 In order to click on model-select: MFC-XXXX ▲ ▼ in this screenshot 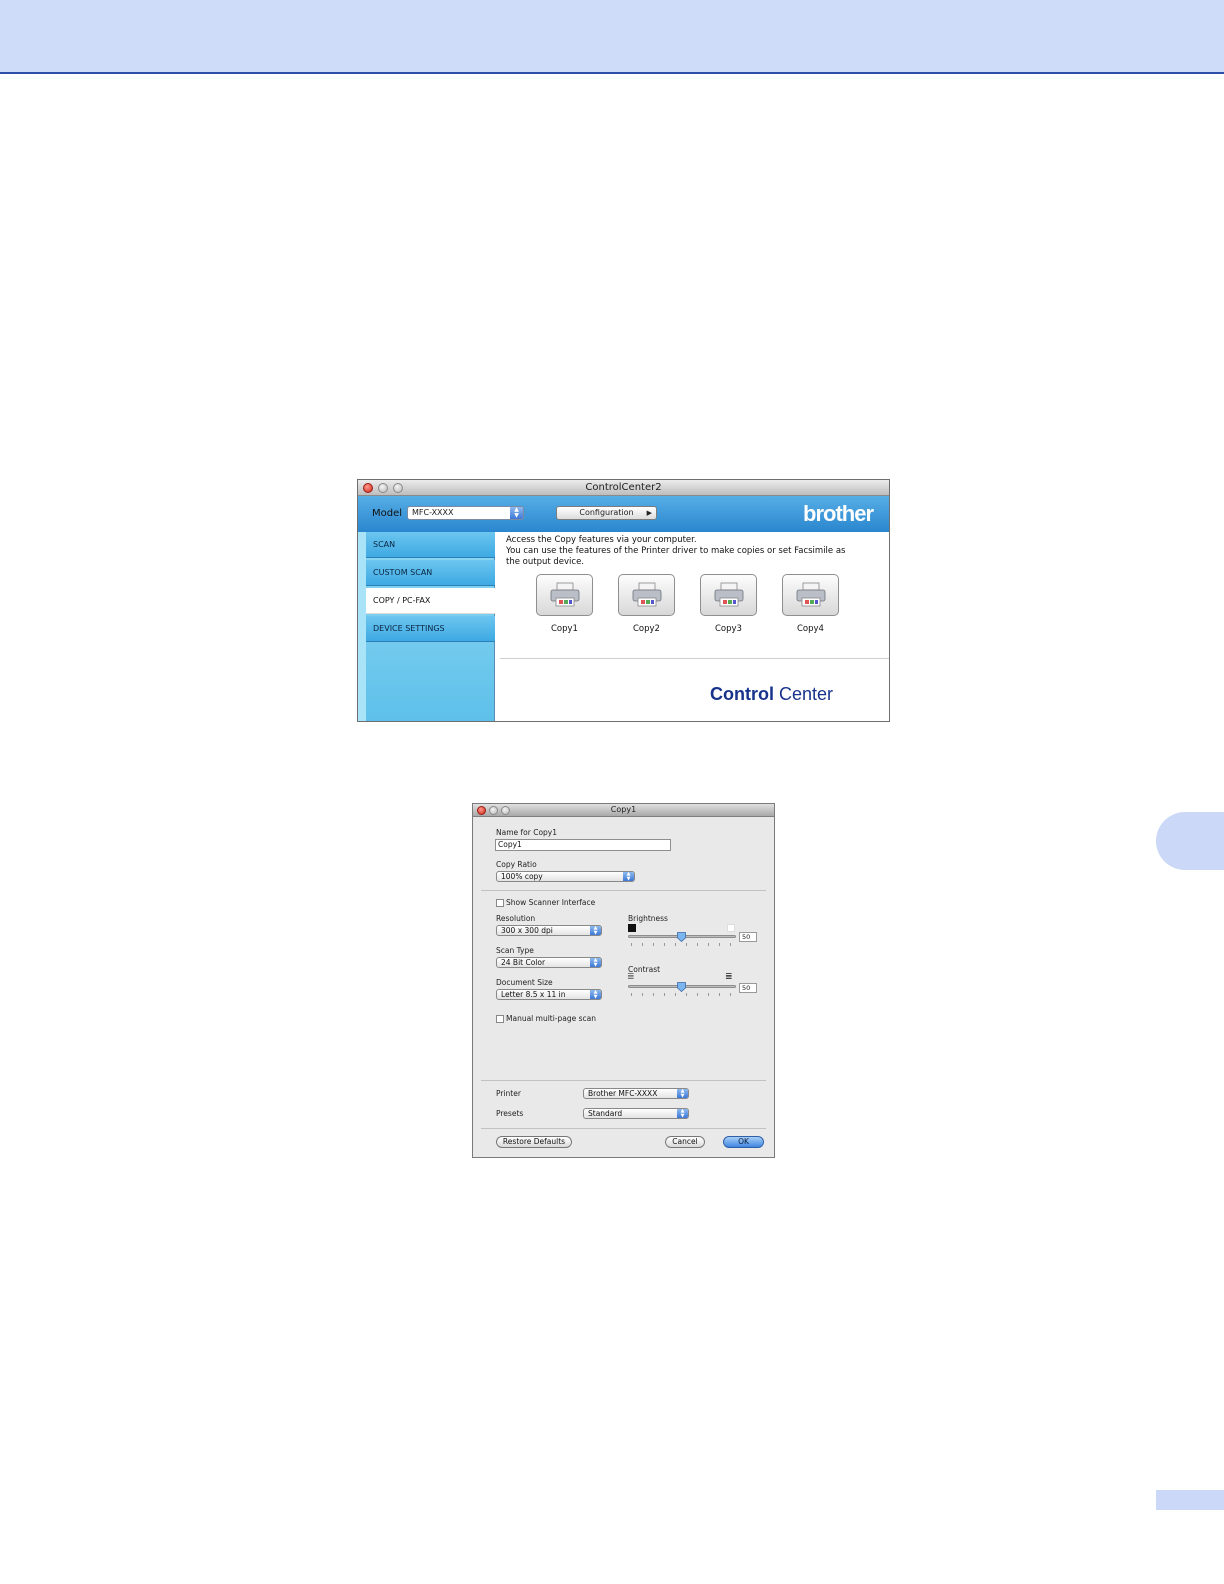, I will do `click(465, 513)`.